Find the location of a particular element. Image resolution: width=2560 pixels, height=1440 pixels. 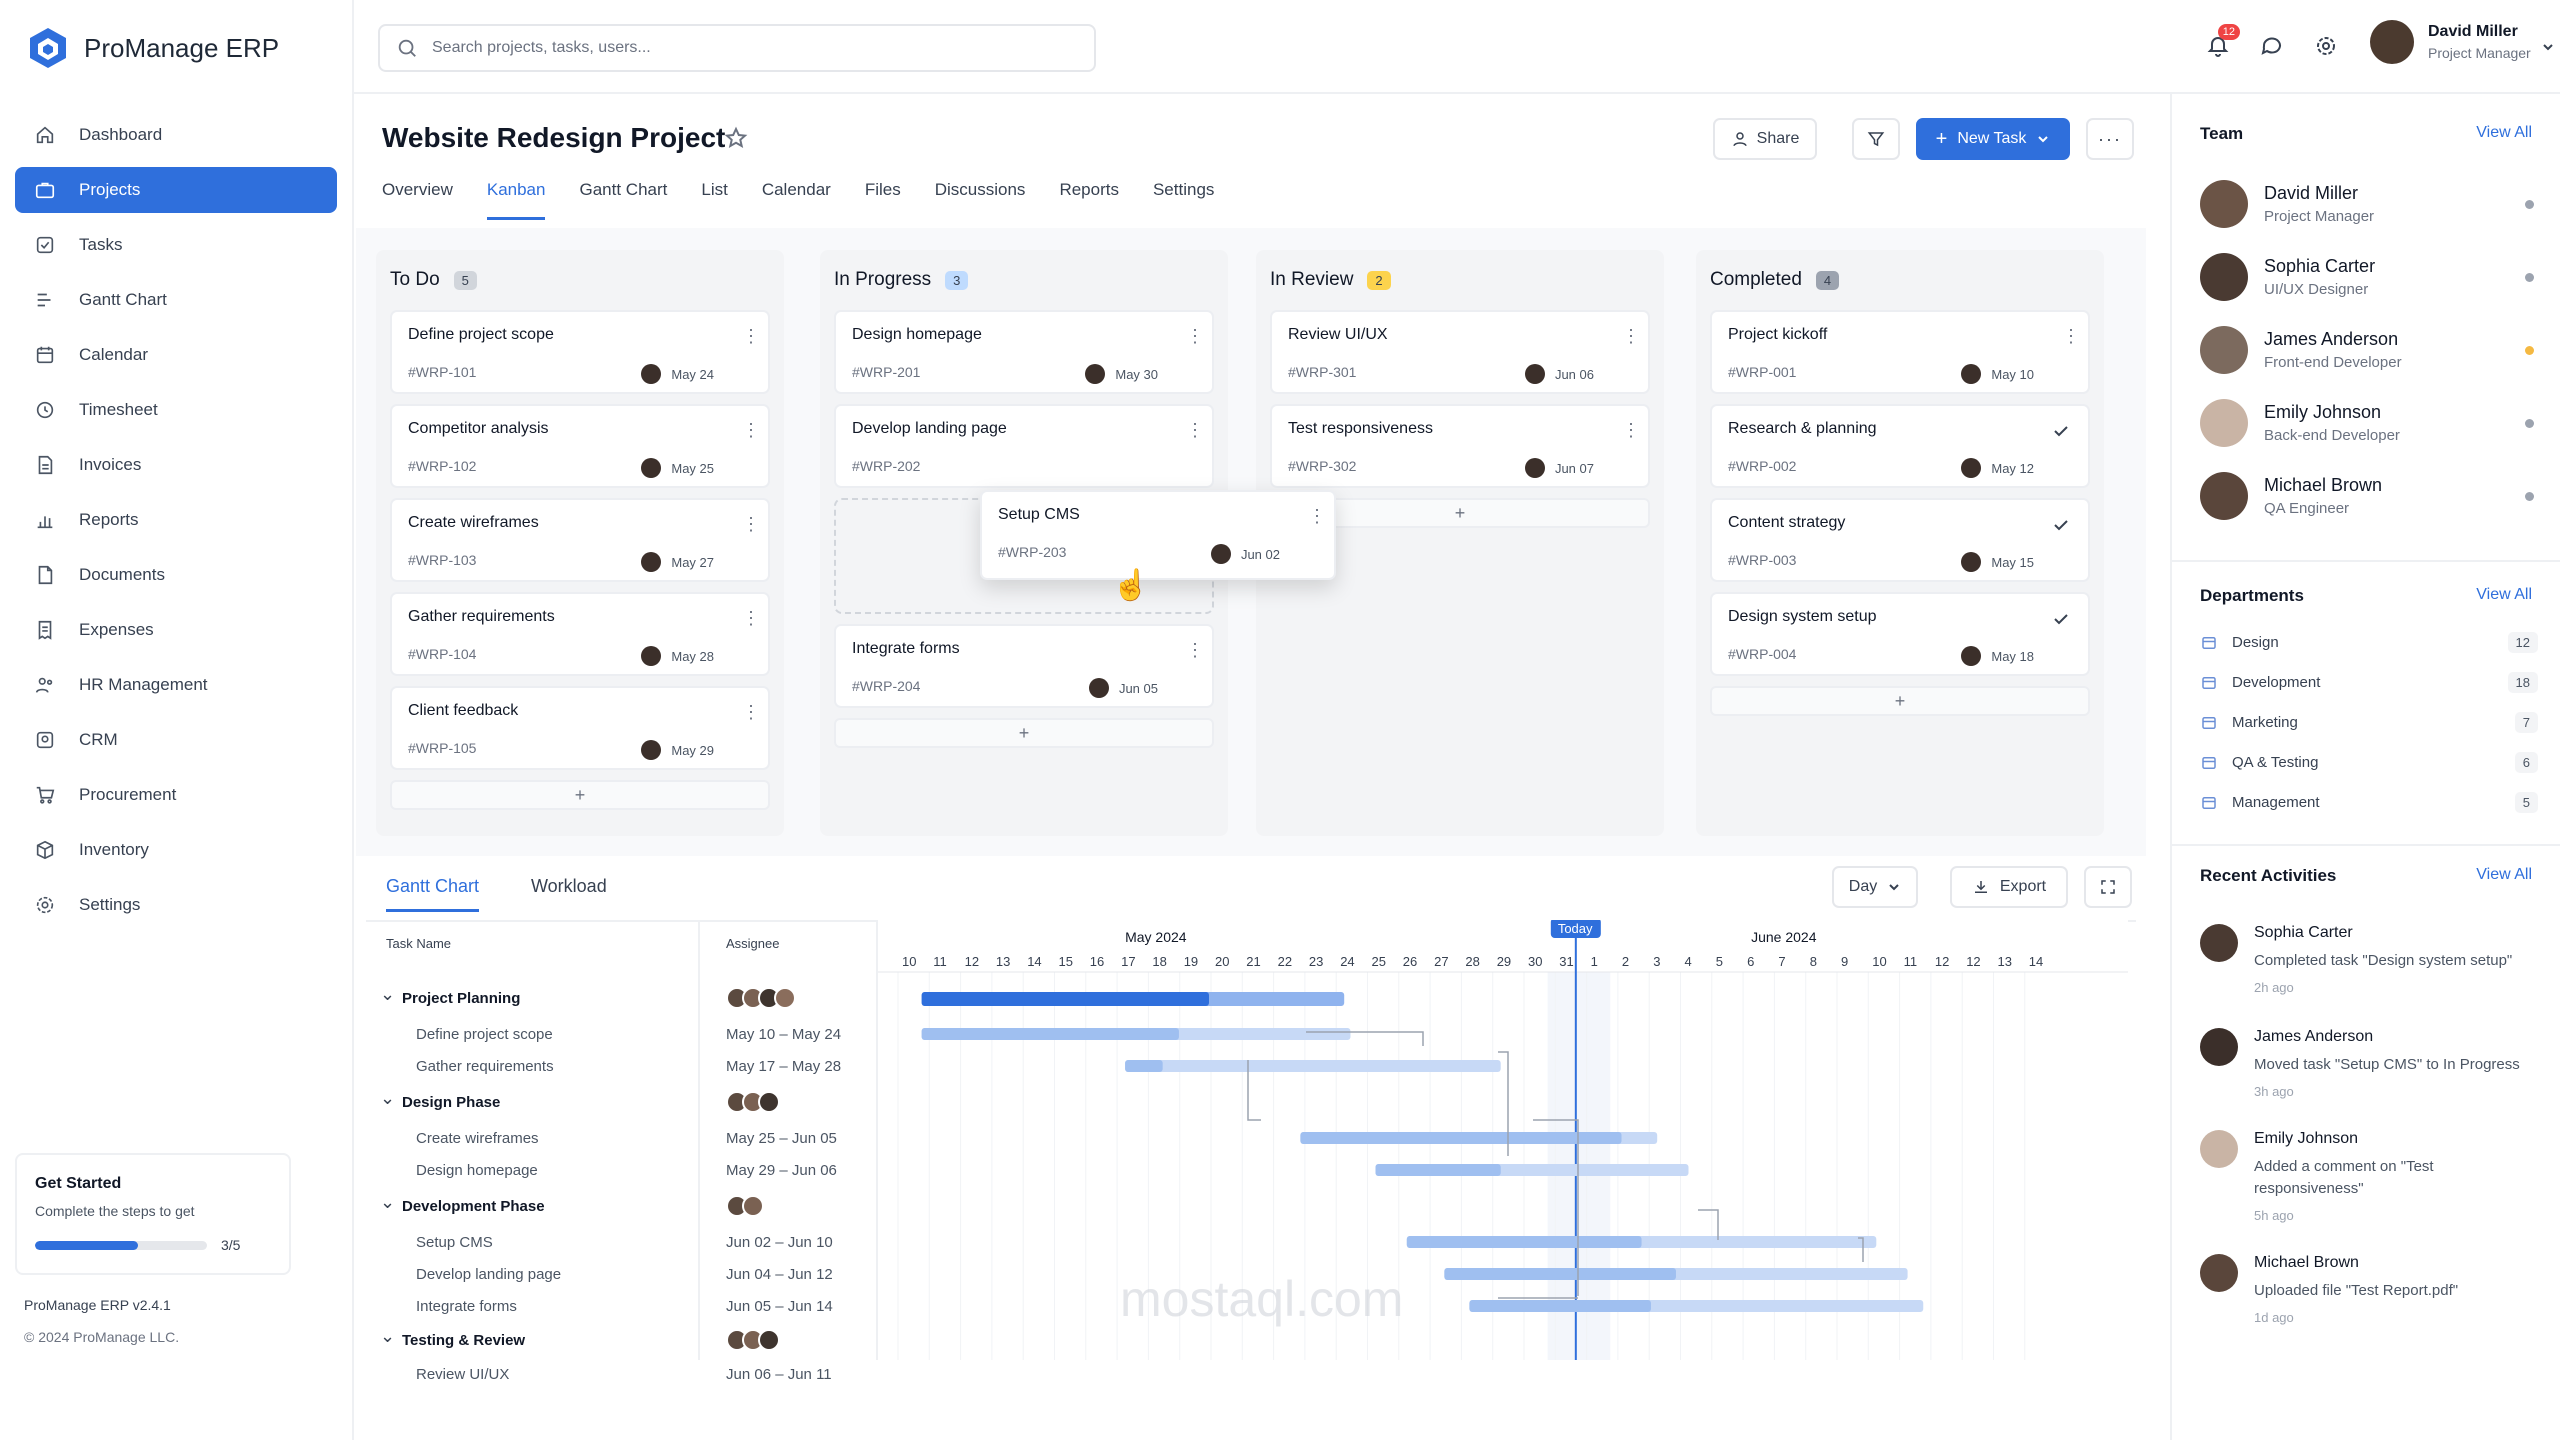

task-card: Research & planning #WRP-002 May 12 is located at coordinates (1900, 446).